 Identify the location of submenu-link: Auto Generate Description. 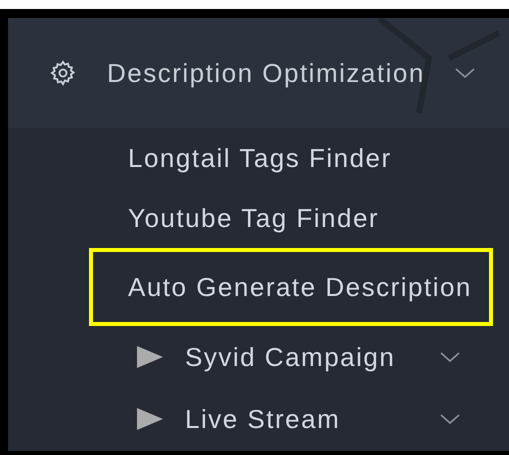
(291, 287).